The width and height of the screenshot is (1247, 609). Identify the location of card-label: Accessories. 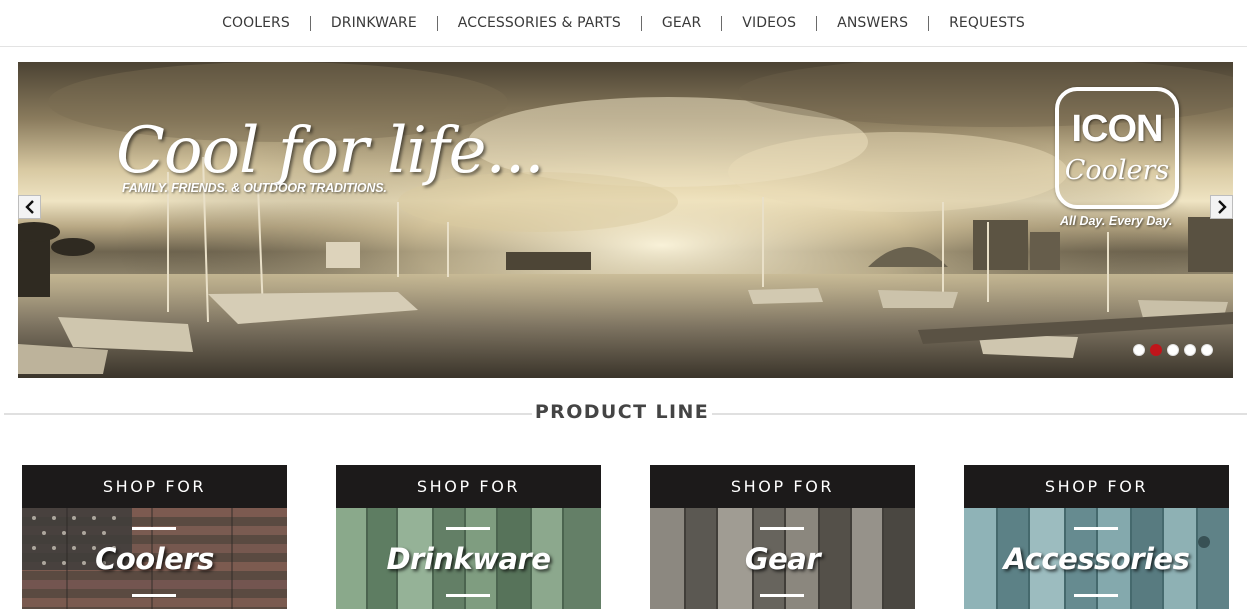
(1096, 559).